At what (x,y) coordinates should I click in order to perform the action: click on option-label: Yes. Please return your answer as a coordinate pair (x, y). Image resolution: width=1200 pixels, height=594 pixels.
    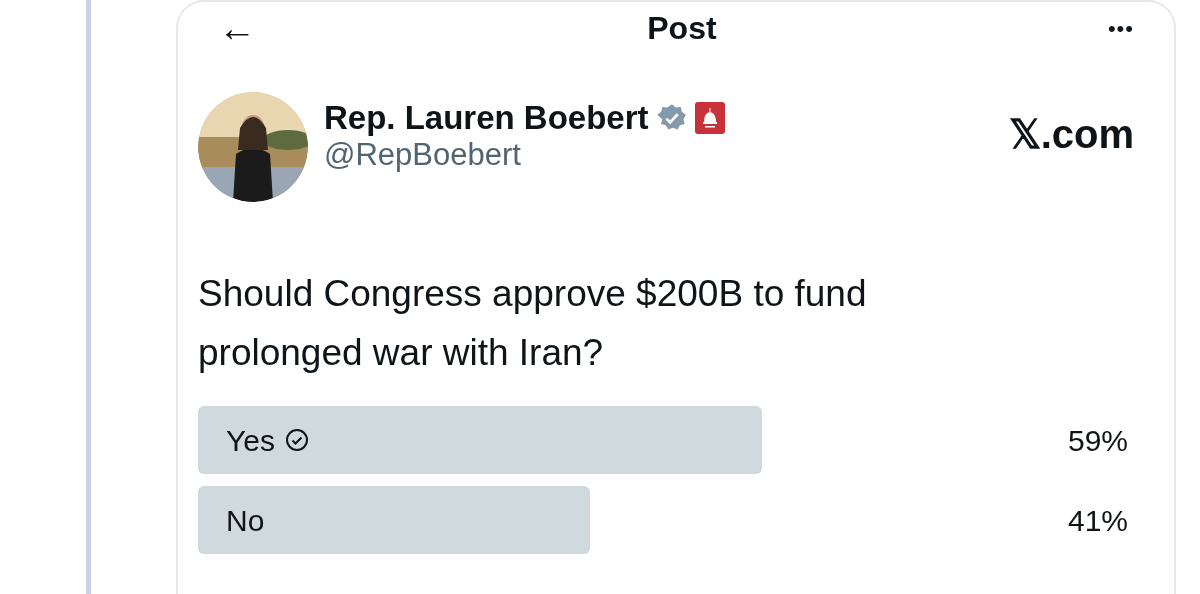
    Looking at the image, I should click on (250, 440).